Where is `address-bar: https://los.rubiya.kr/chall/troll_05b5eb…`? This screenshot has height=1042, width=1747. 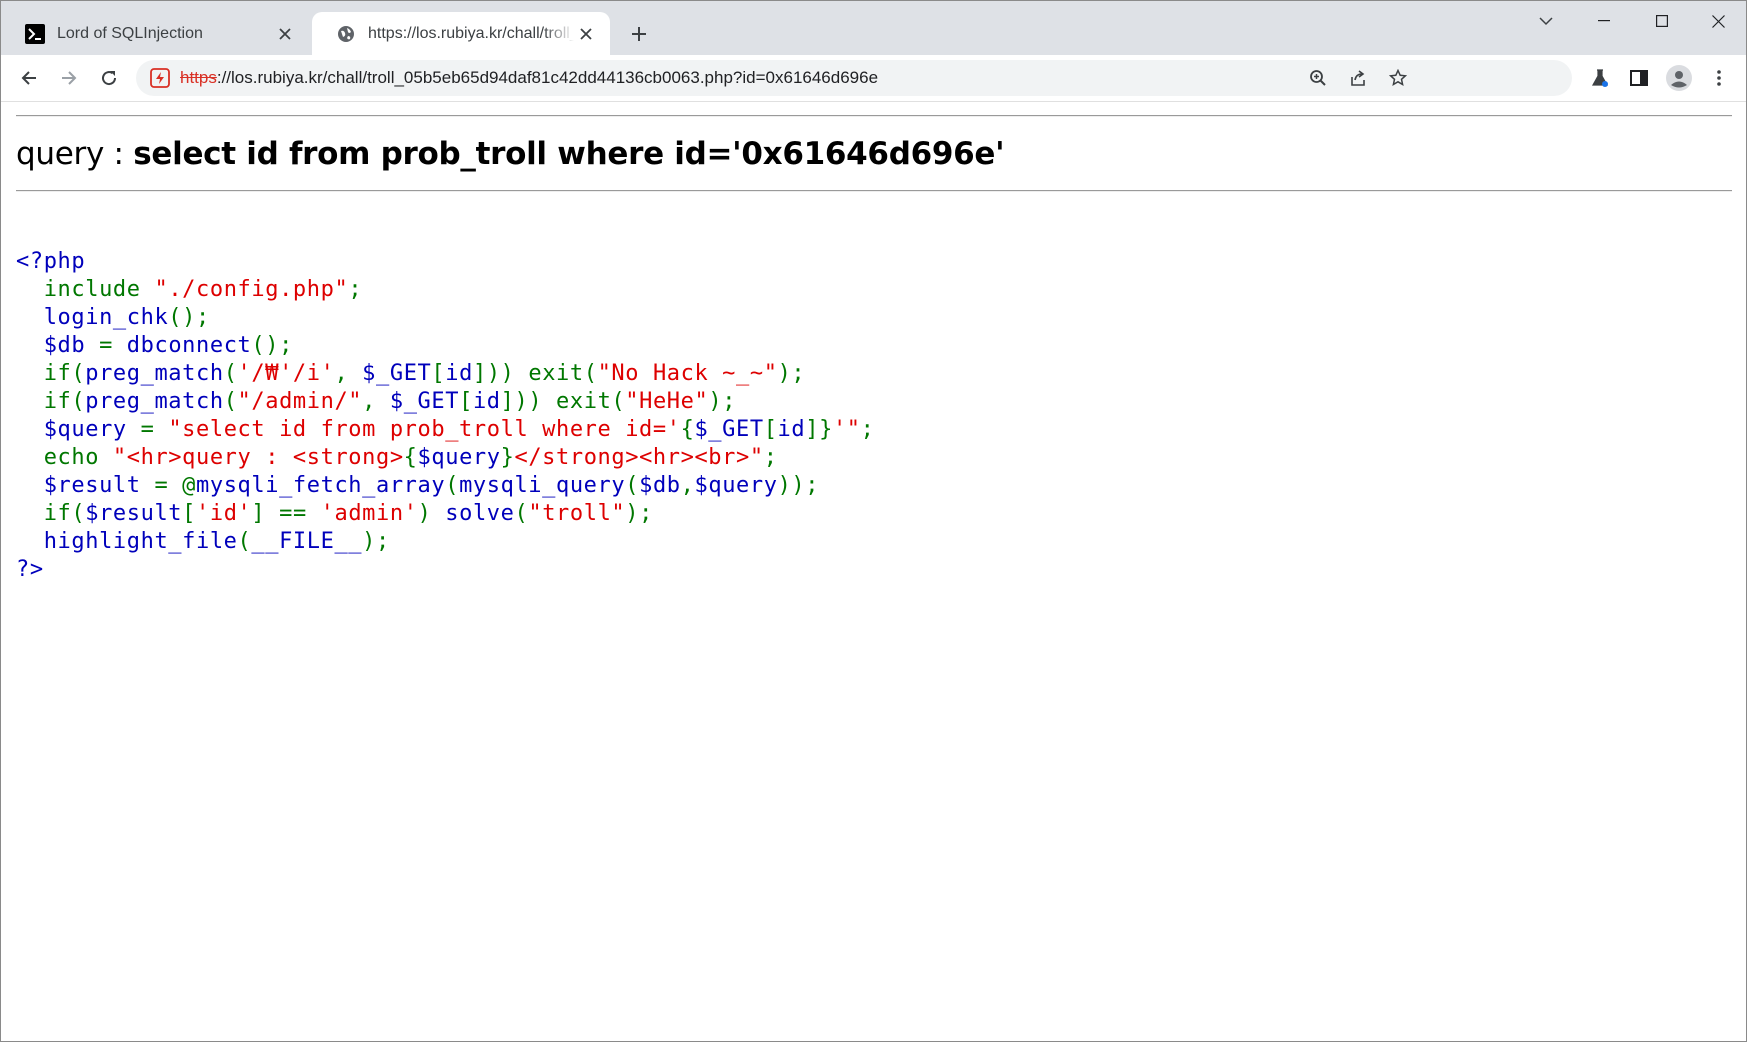
address-bar: https://los.rubiya.kr/chall/troll_05b5eb… is located at coordinates (854, 78).